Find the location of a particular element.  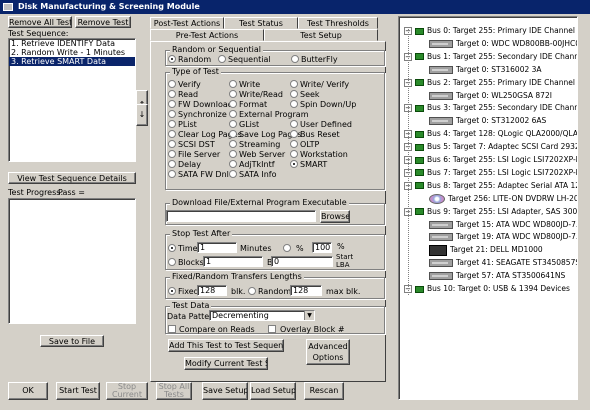

compare-on-reads-checkbox is located at coordinates (172, 329).